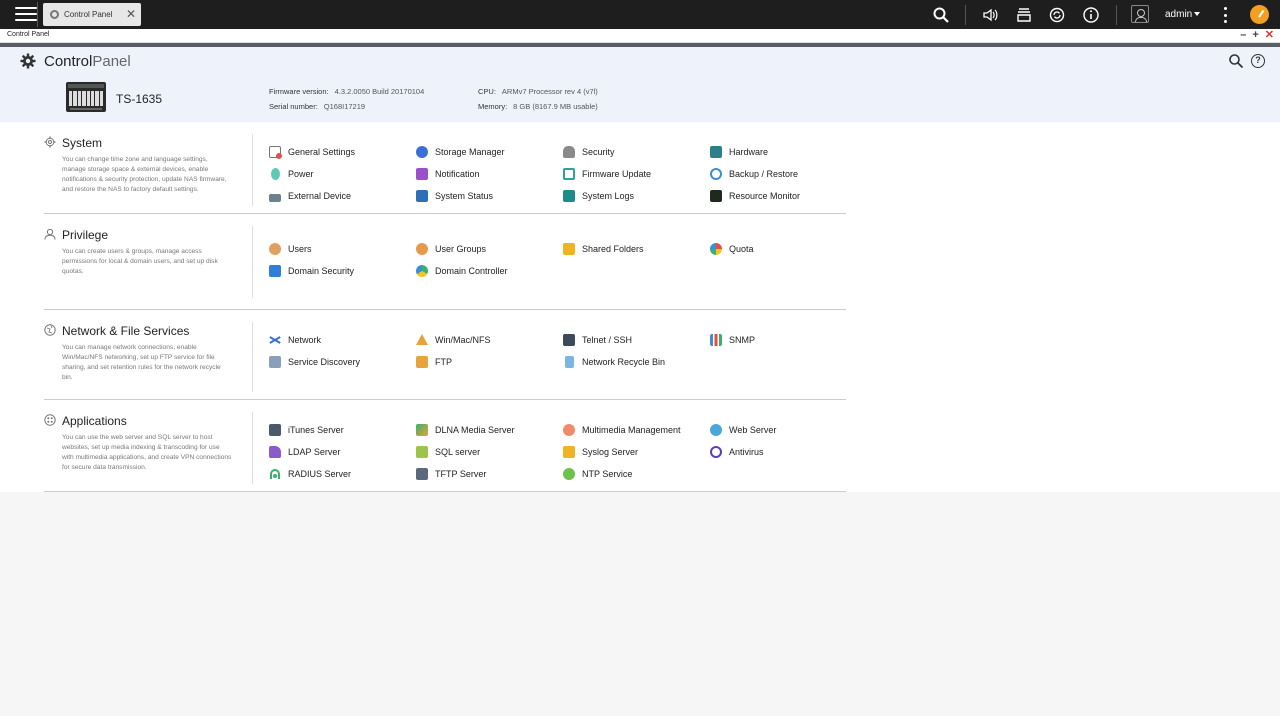 This screenshot has height=716, width=1280. What do you see at coordinates (569, 362) in the screenshot?
I see `recycle-bin-icon` at bounding box center [569, 362].